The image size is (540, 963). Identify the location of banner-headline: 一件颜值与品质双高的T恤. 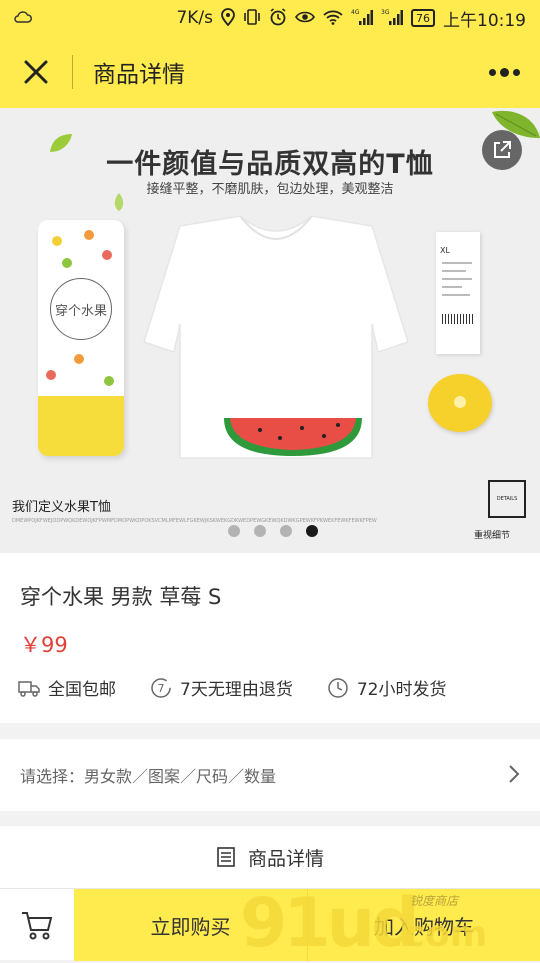
(270, 164).